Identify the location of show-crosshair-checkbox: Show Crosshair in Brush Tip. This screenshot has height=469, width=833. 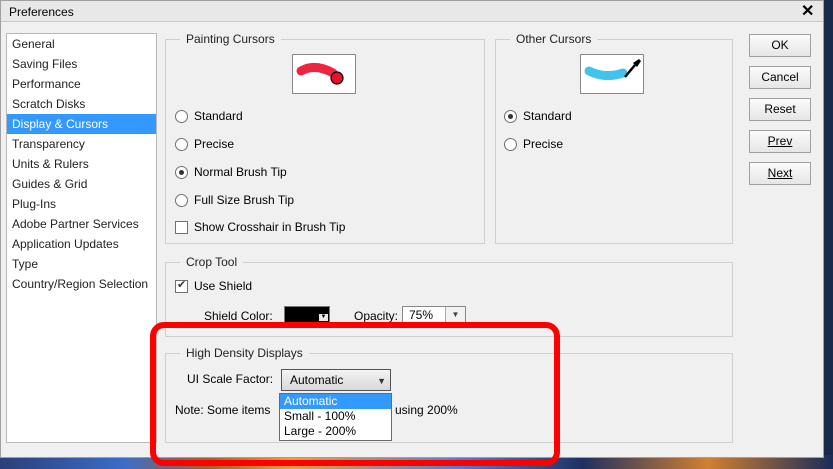
(260, 227).